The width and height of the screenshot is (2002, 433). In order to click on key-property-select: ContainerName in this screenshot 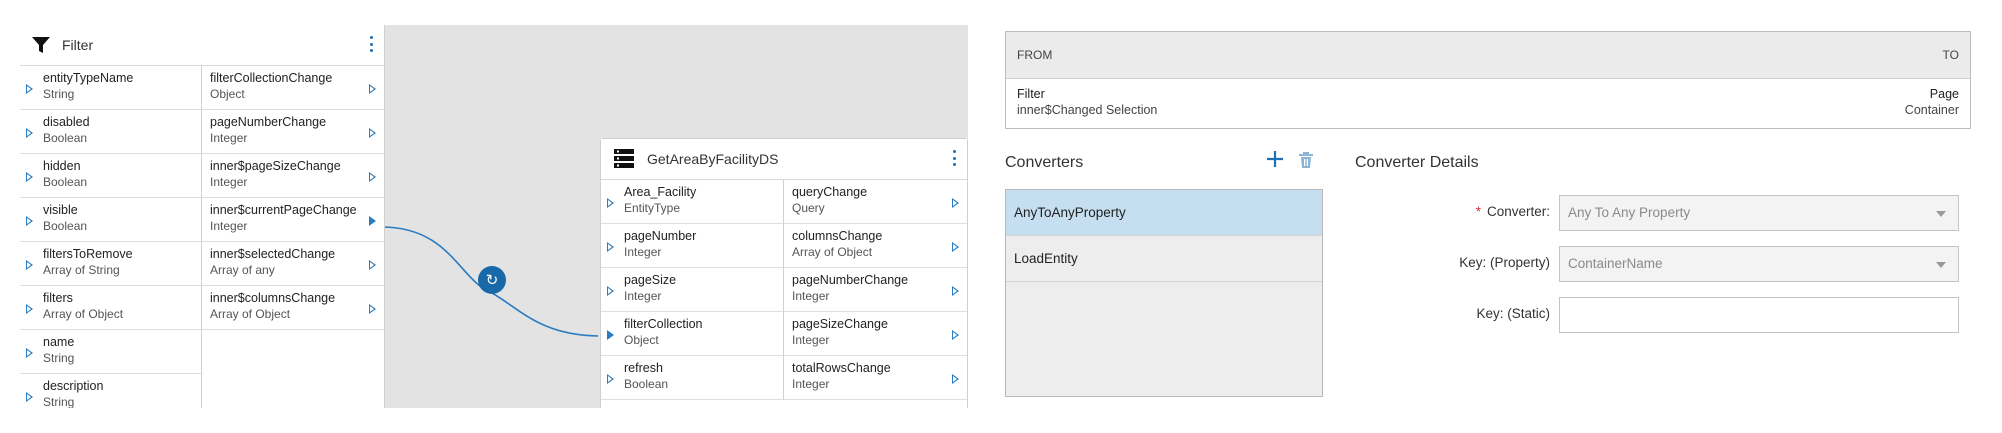, I will do `click(1759, 264)`.